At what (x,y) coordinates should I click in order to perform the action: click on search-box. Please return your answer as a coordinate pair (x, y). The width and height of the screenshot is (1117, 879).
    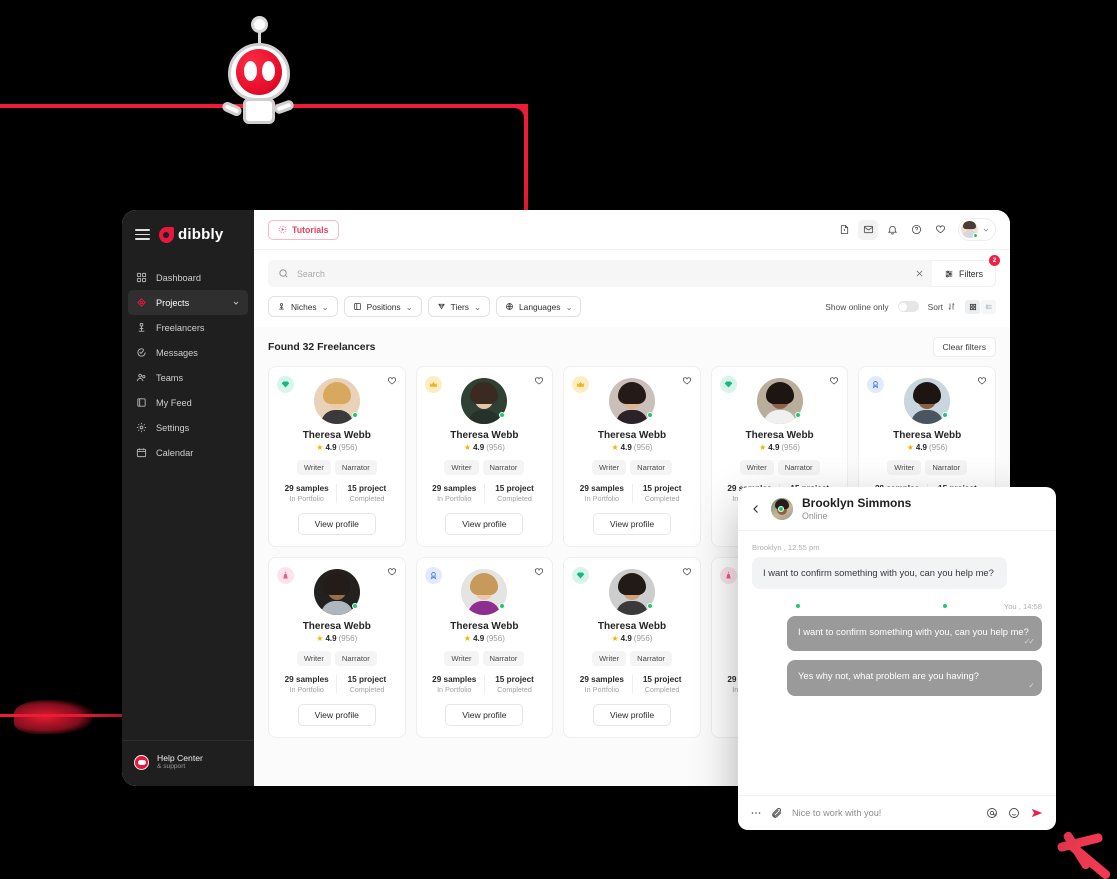
    Looking at the image, I should click on (588, 273).